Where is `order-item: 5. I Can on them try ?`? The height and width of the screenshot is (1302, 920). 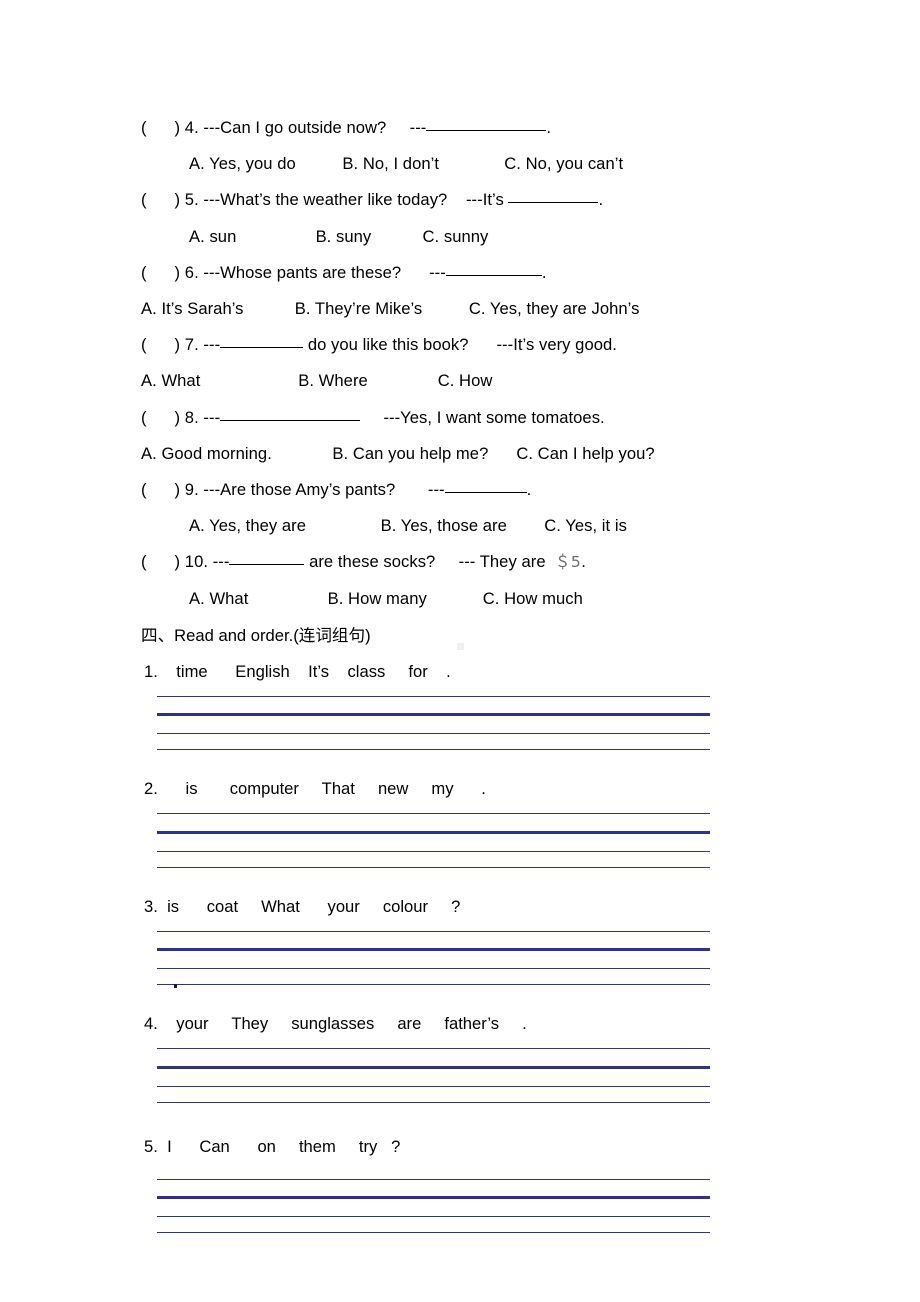
order-item: 5. I Can on them try ? is located at coordinates (491, 1181).